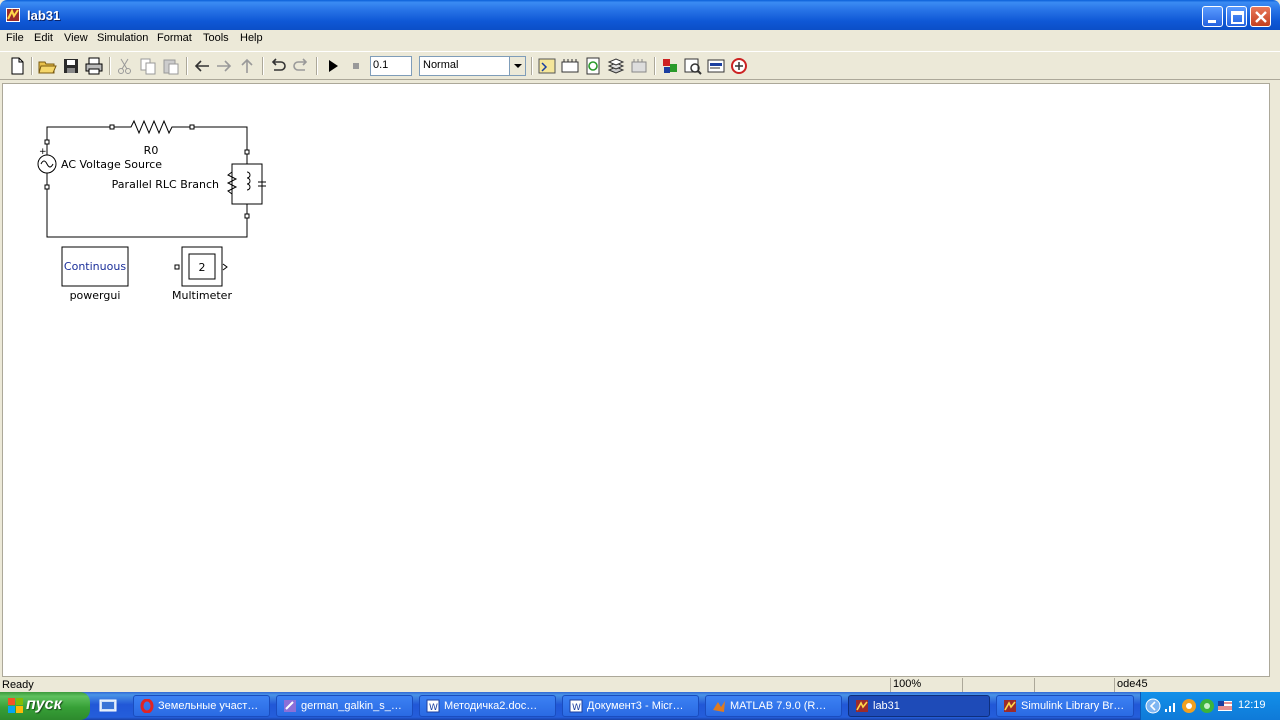 This screenshot has width=1280, height=720. Describe the element at coordinates (13, 15) in the screenshot. I see `simulink-app-icon` at that location.